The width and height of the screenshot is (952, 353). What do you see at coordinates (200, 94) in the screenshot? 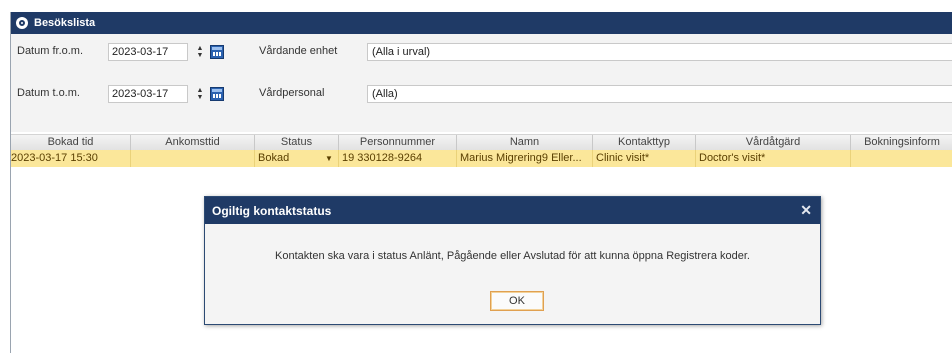
I see `date-to-spinner-icon: ▲ ▼` at bounding box center [200, 94].